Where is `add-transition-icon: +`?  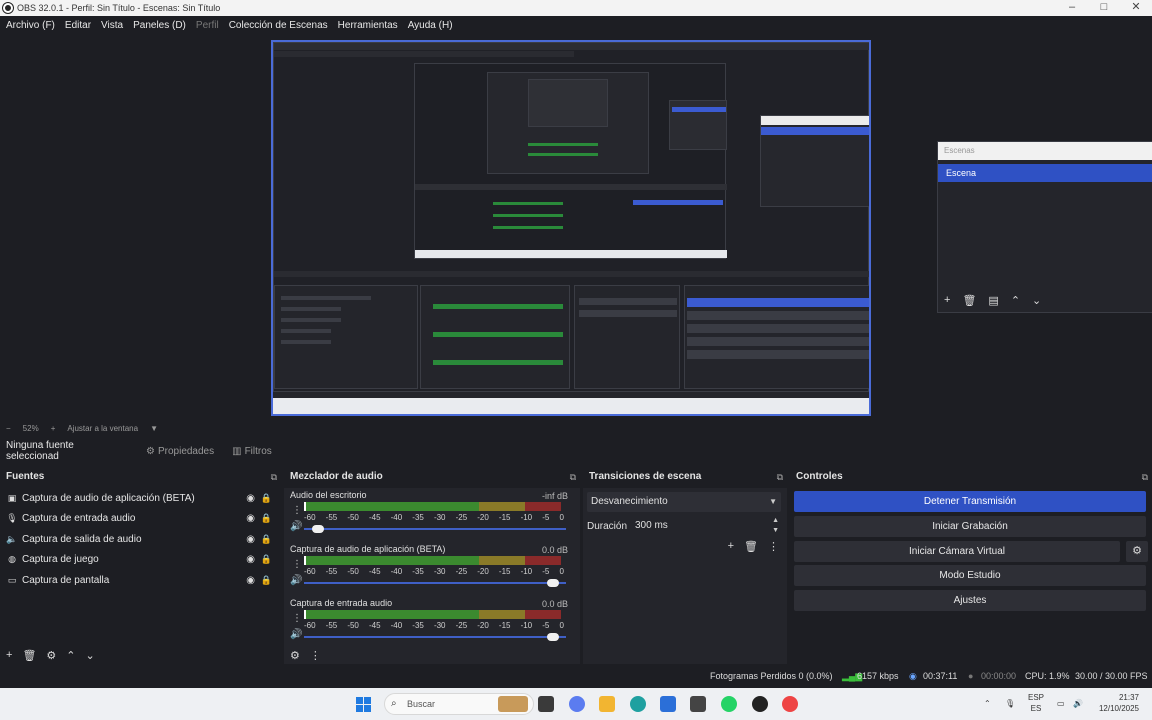 add-transition-icon: + is located at coordinates (731, 546).